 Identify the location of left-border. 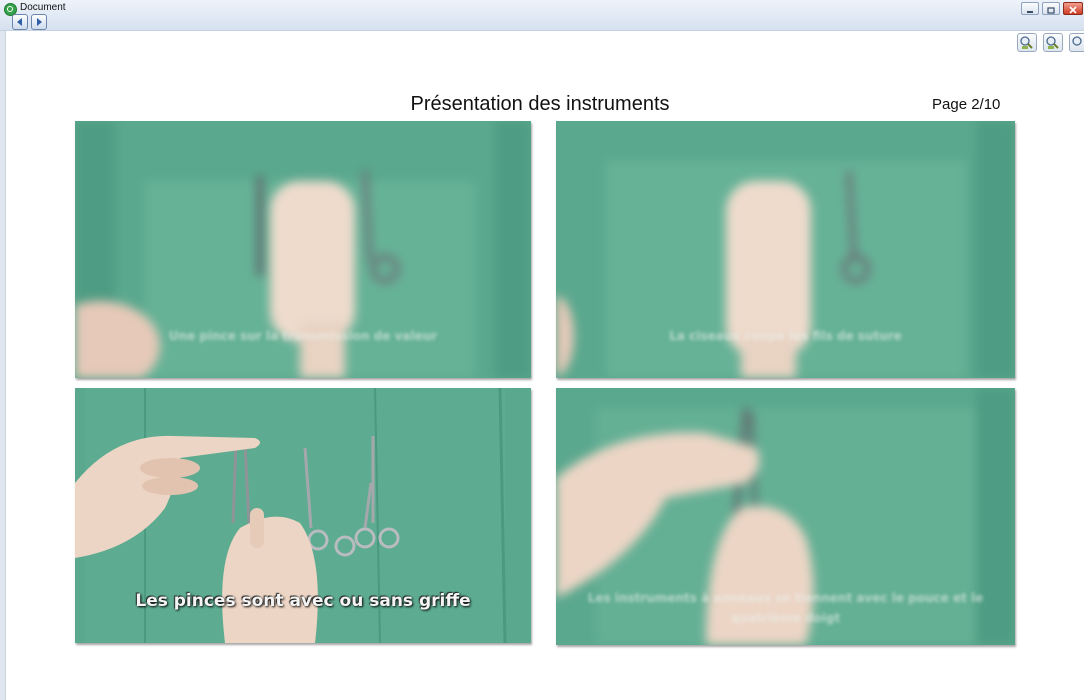
(3, 365).